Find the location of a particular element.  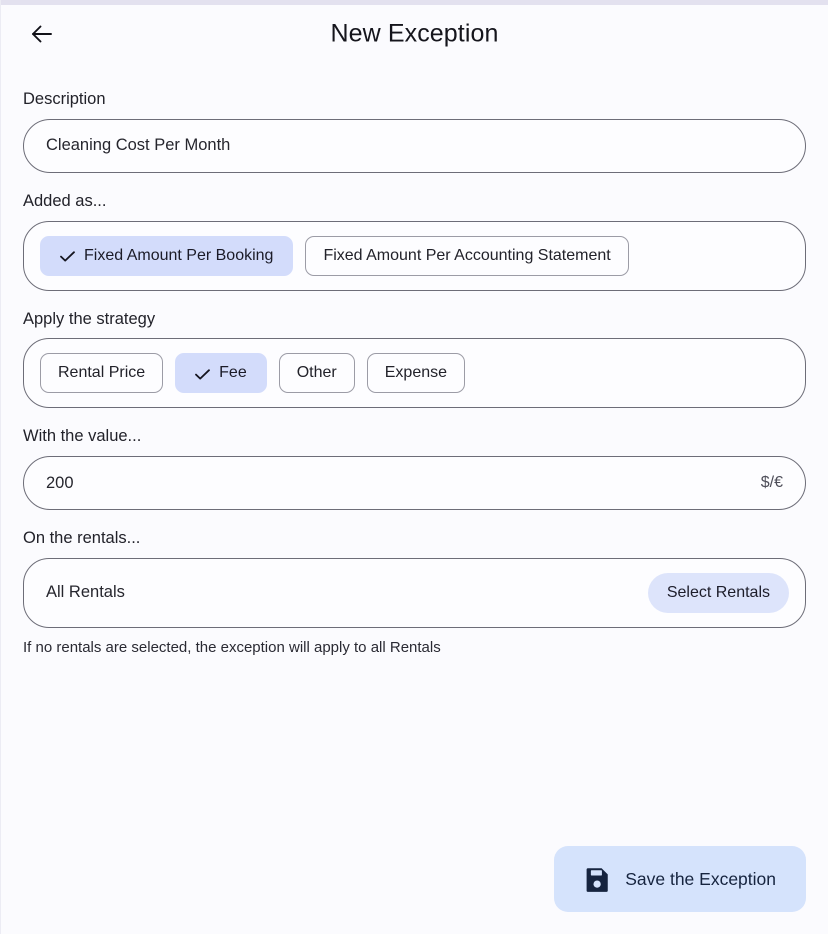

strategy-option-expense: Expense is located at coordinates (416, 373).